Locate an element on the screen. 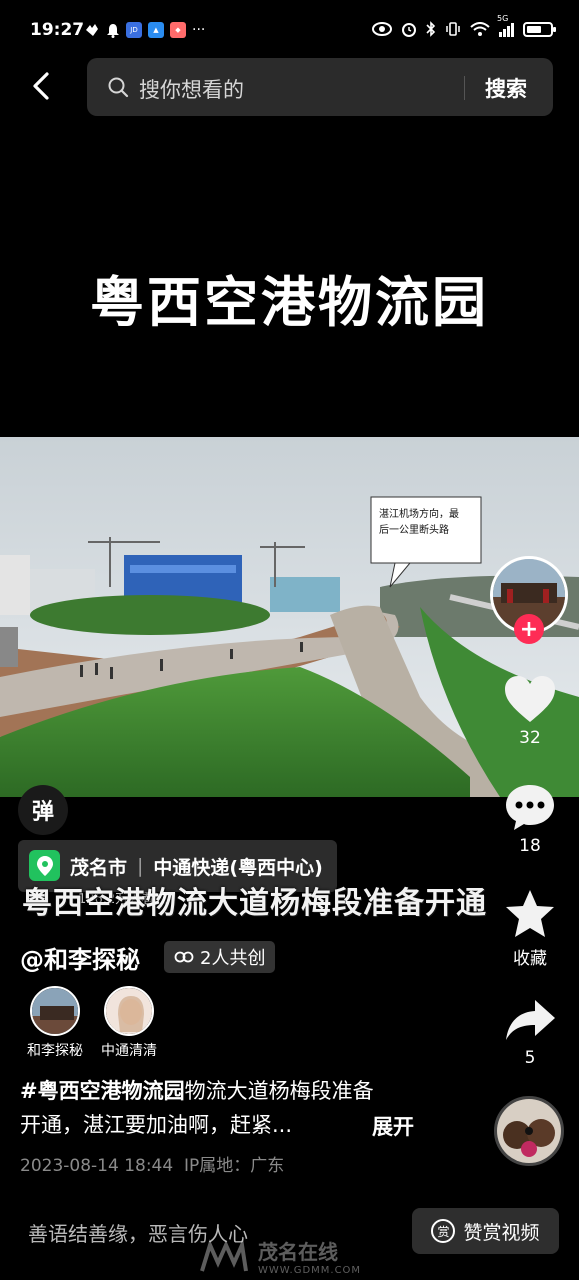  search-button: 搜索 is located at coordinates (506, 88).